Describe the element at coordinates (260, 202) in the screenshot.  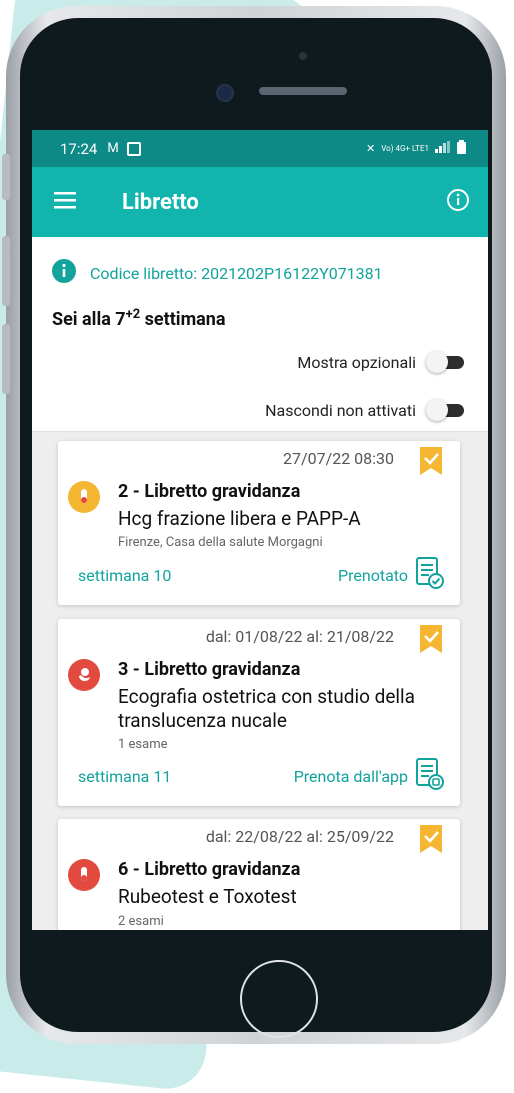
I see `app-bar: Libretto` at that location.